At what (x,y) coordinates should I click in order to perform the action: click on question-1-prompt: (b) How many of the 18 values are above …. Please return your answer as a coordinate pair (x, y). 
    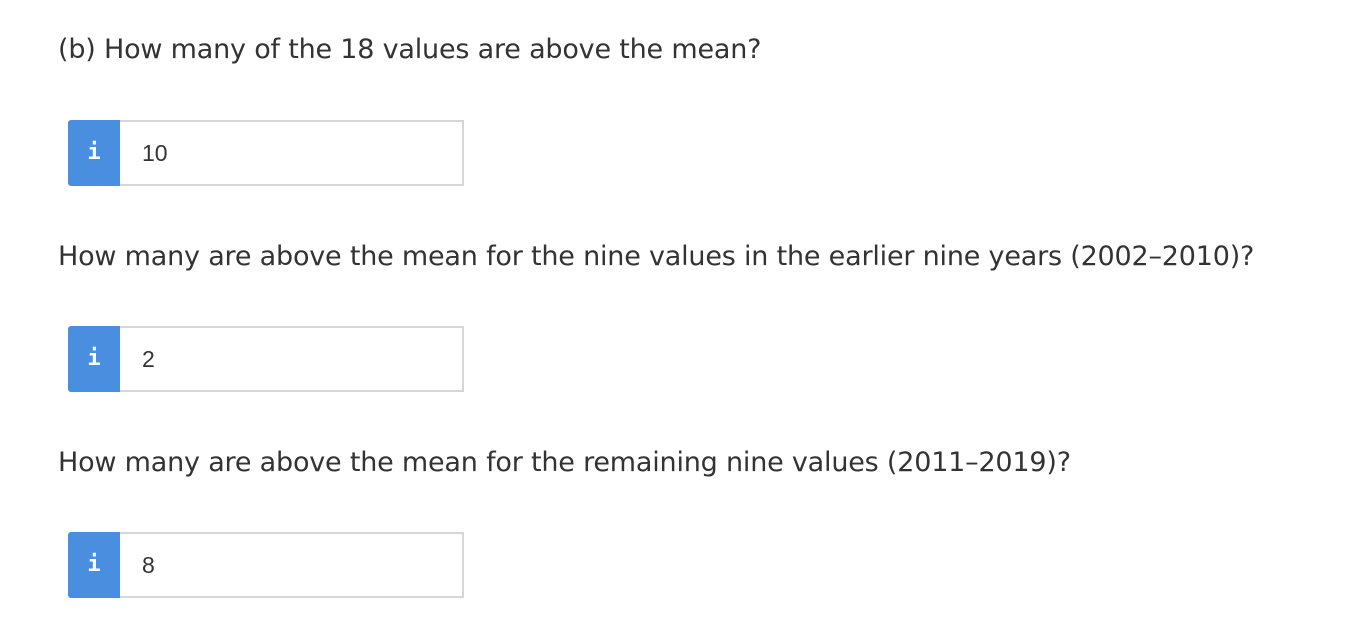
    Looking at the image, I should click on (410, 49).